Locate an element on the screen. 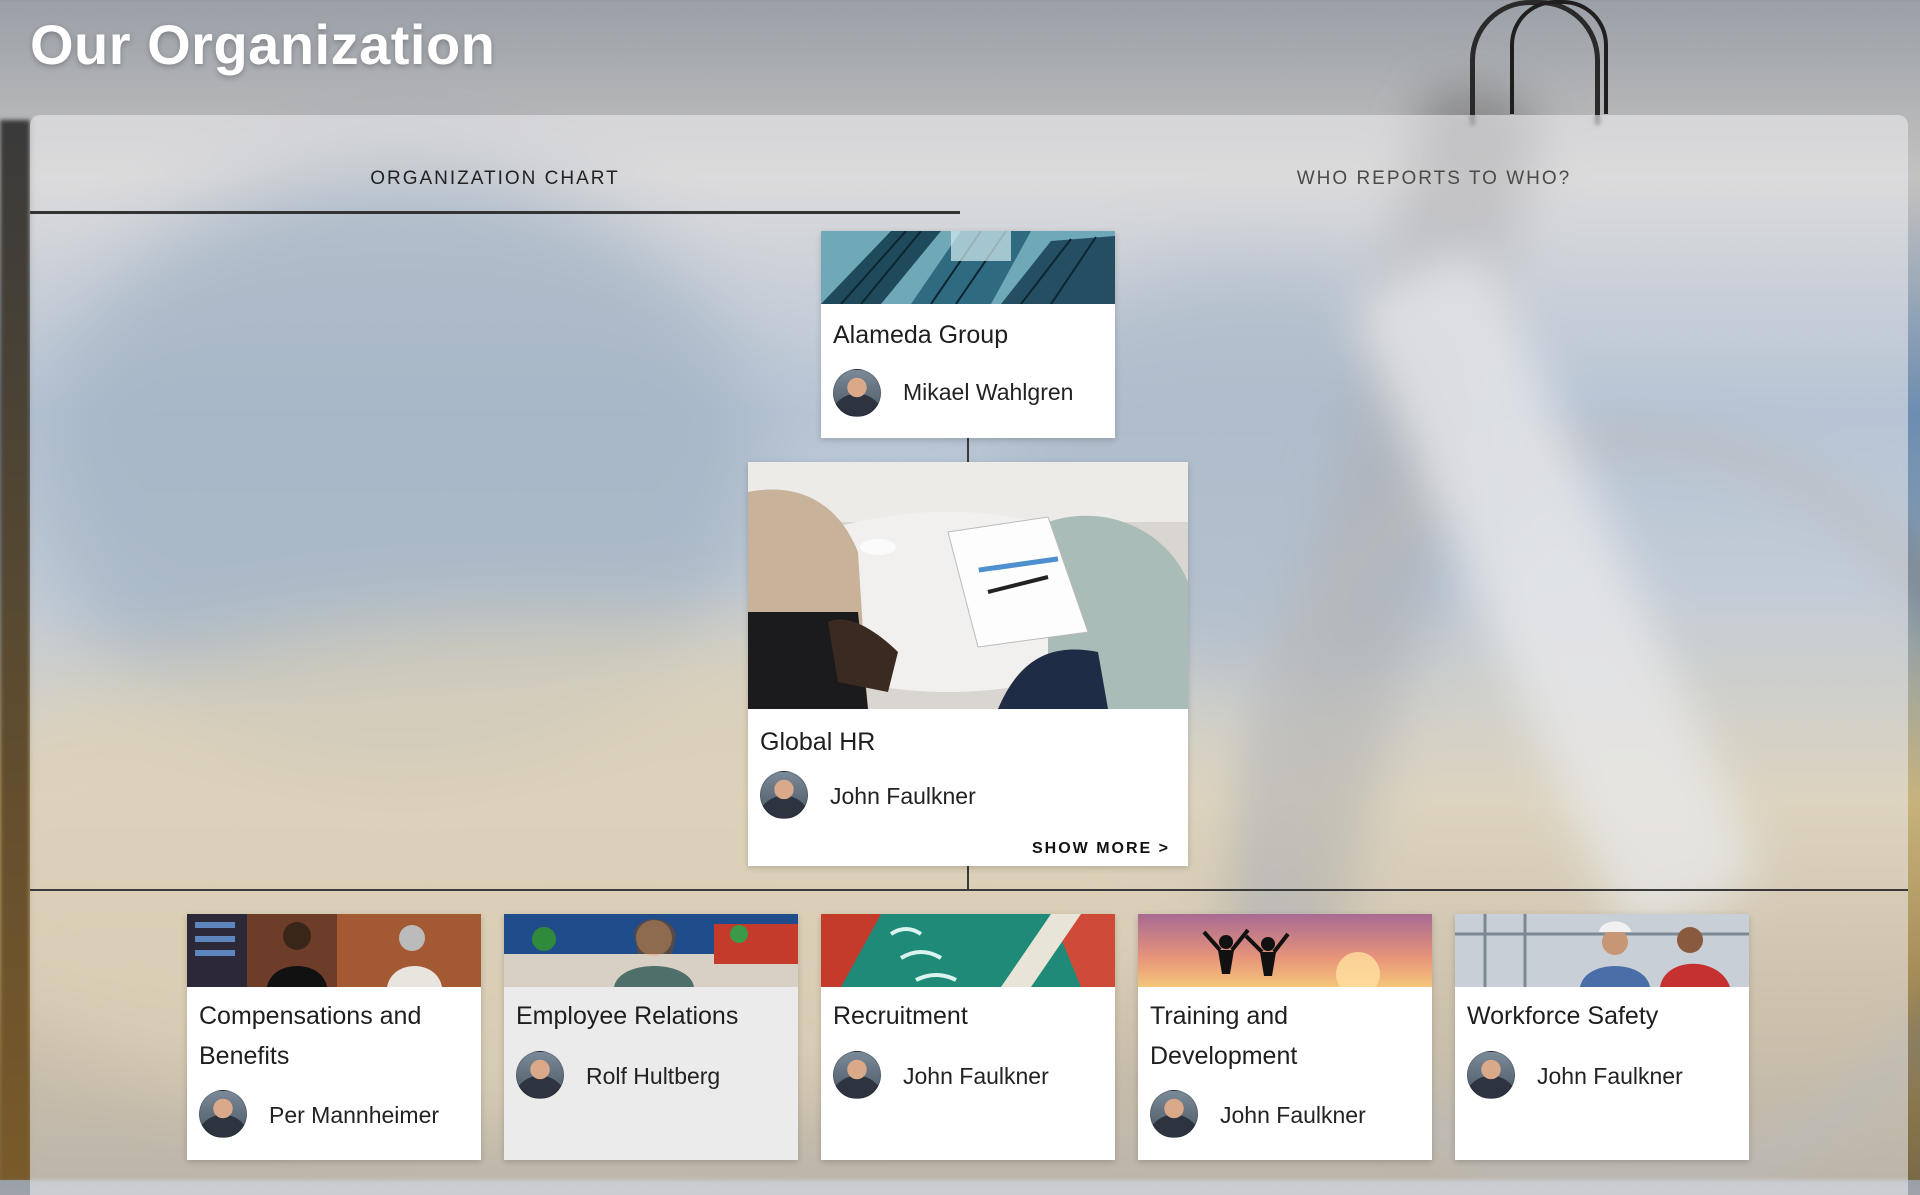 This screenshot has width=1920, height=1195. manager-name: Rolf Hultberg is located at coordinates (653, 1076).